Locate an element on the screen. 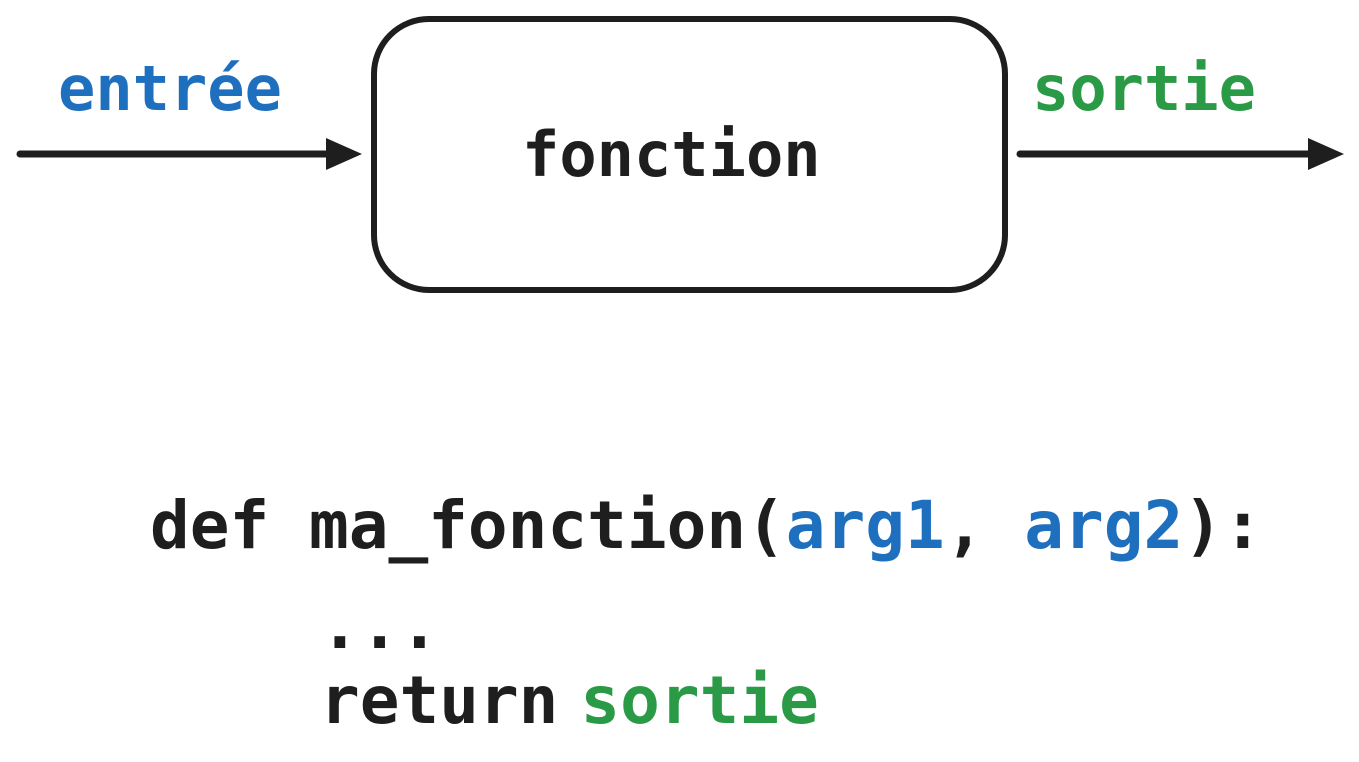 The width and height of the screenshot is (1359, 762). return-value: sortie is located at coordinates (699, 700).